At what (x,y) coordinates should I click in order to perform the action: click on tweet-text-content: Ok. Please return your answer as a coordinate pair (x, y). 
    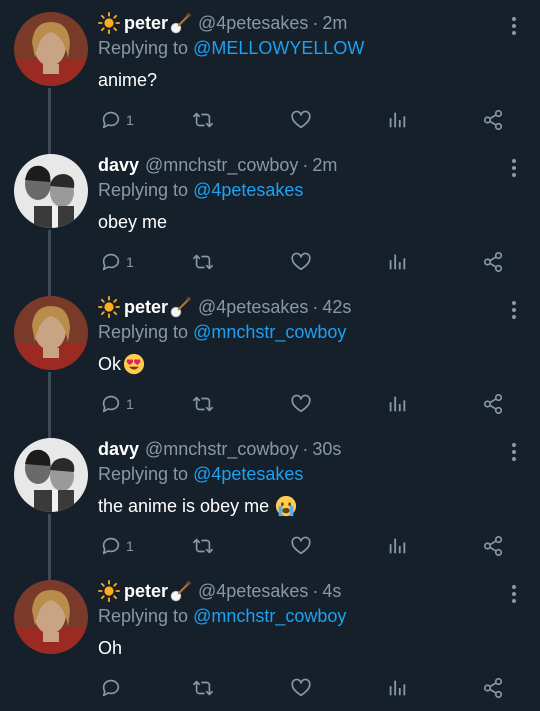
    Looking at the image, I should click on (110, 364).